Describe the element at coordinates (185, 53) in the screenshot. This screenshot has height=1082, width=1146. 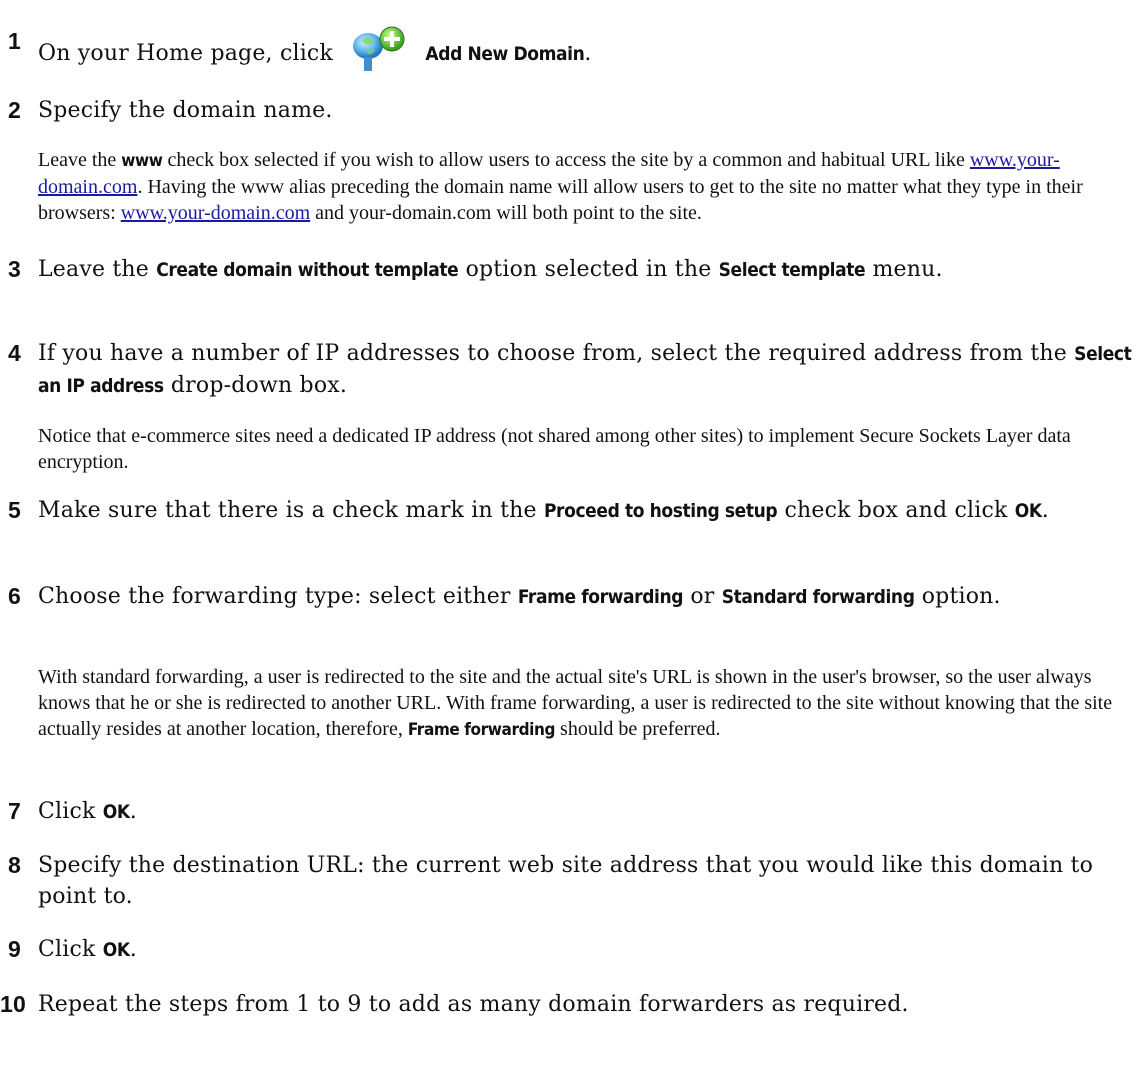
I see `step-text: On your Home page, click` at that location.